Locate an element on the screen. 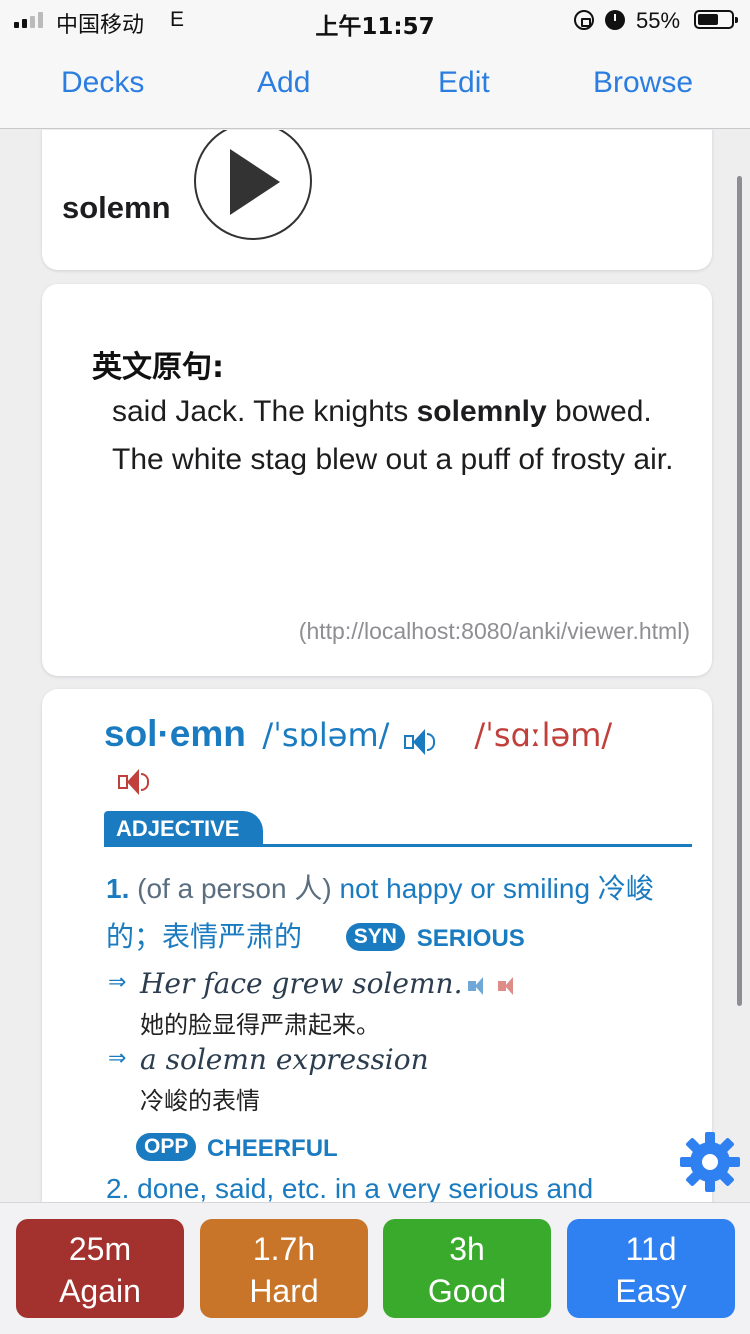 Image resolution: width=750 pixels, height=1334 pixels. opposite-row: OPP CHEERFUL is located at coordinates (237, 1148).